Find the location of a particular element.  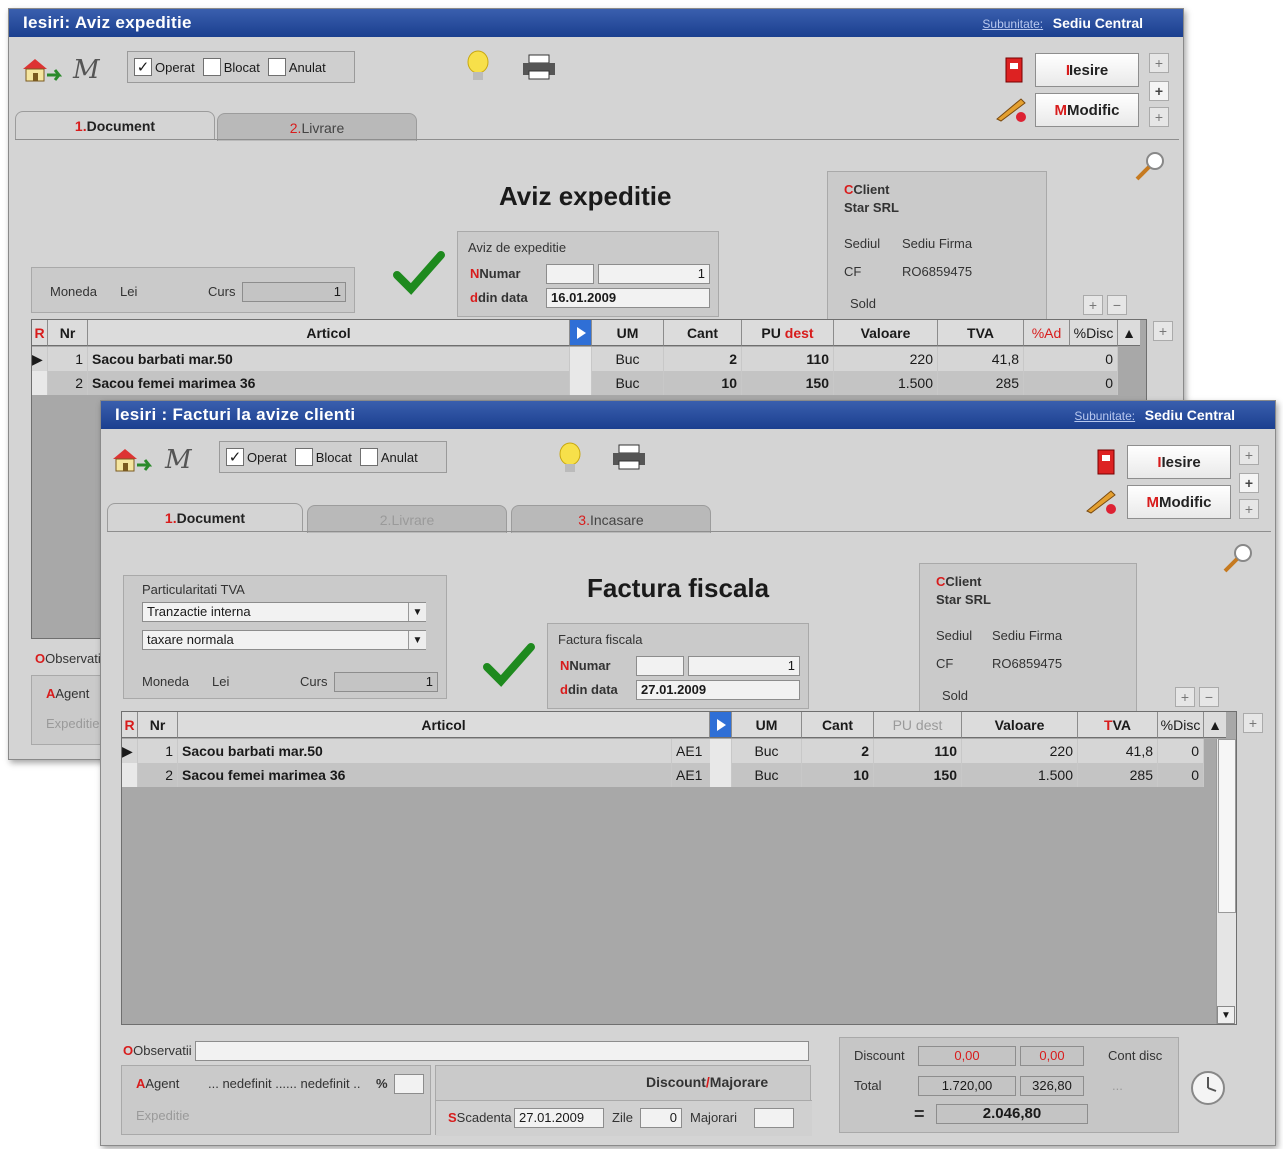

scroll-thumb is located at coordinates (1227, 826).